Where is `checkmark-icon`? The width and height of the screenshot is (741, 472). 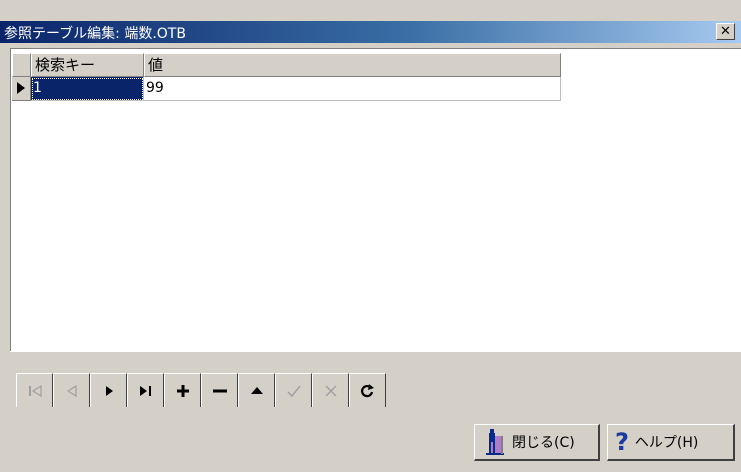 checkmark-icon is located at coordinates (293, 391).